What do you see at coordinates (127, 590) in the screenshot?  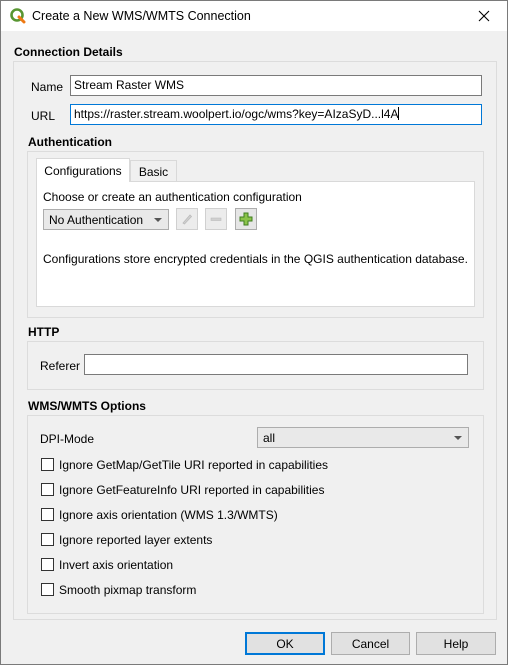 I see `smooth-pixmap-label: Smooth pixmap transform` at bounding box center [127, 590].